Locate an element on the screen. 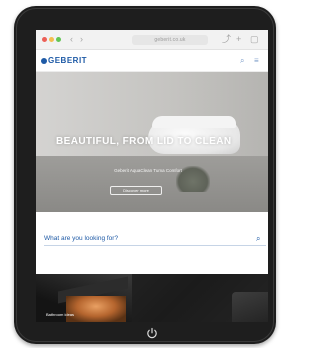 This screenshot has height=348, width=320. share-icon: ⤴ is located at coordinates (226, 39).